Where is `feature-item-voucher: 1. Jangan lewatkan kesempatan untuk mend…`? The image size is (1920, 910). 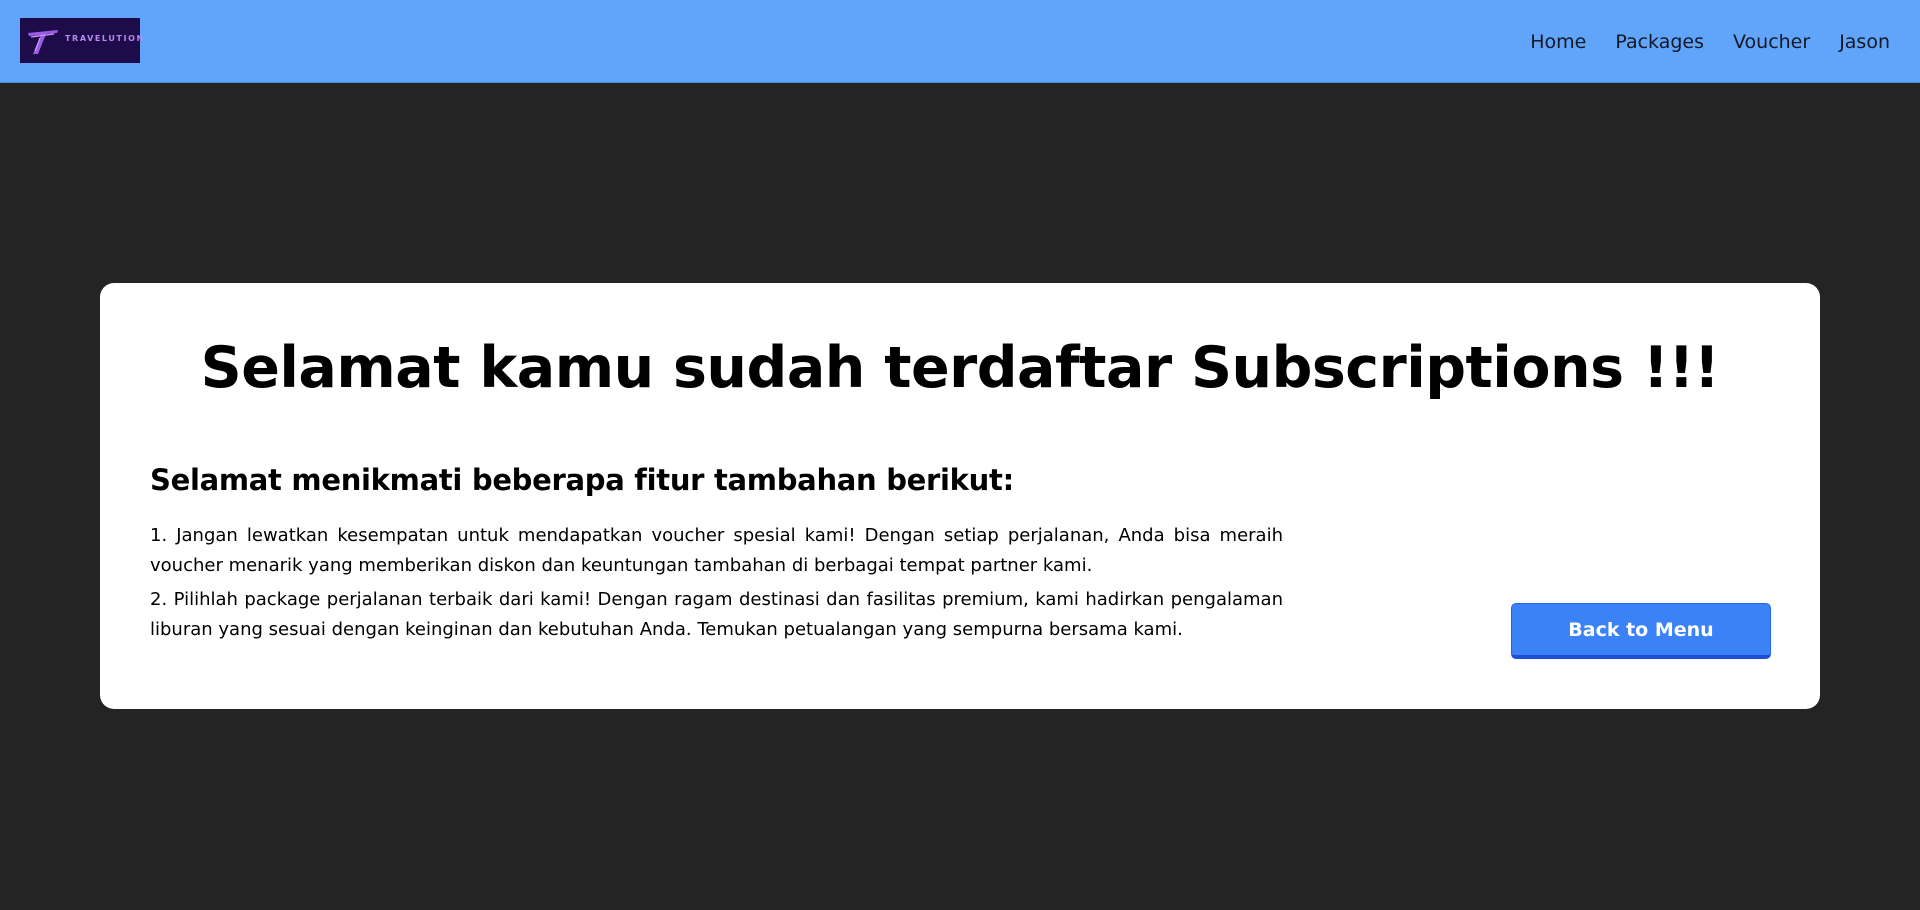 feature-item-voucher: 1. Jangan lewatkan kesempatan untuk mend… is located at coordinates (716, 550).